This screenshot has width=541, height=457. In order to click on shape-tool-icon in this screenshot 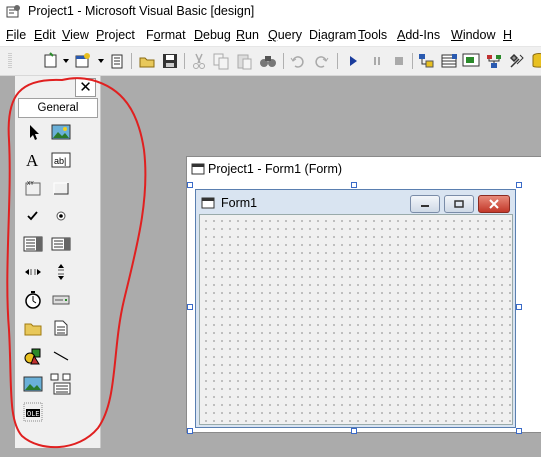, I will do `click(33, 356)`.